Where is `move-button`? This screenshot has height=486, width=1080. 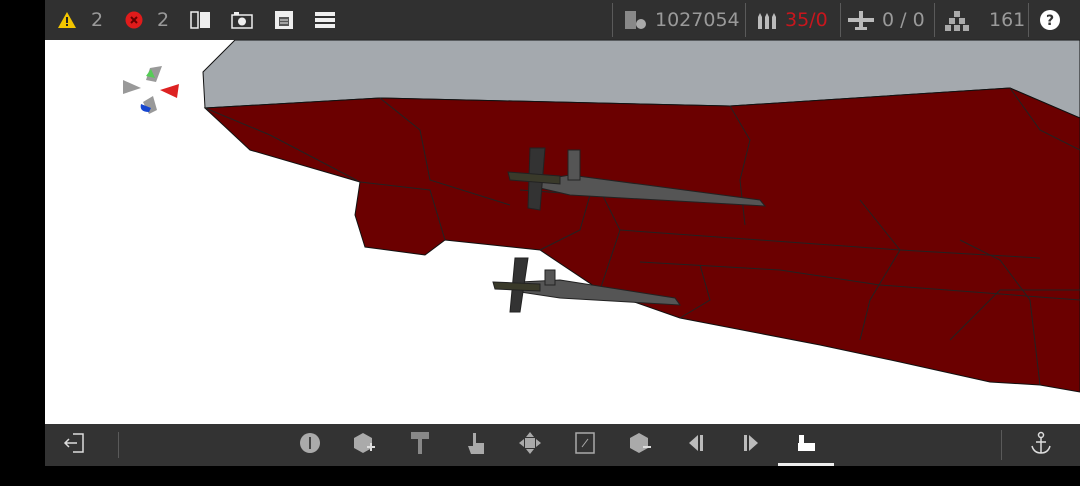 move-button is located at coordinates (530, 445).